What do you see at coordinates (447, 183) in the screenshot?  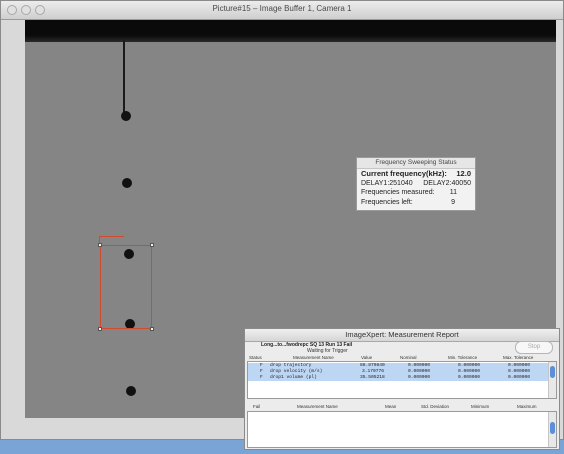 I see `delay2-value: DELAY2:40050` at bounding box center [447, 183].